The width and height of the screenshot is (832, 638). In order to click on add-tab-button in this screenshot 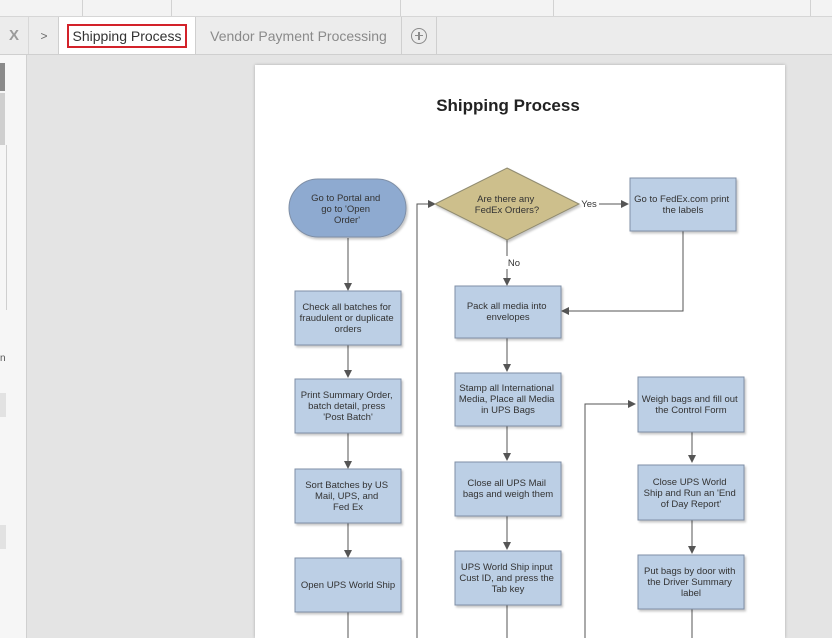, I will do `click(419, 35)`.